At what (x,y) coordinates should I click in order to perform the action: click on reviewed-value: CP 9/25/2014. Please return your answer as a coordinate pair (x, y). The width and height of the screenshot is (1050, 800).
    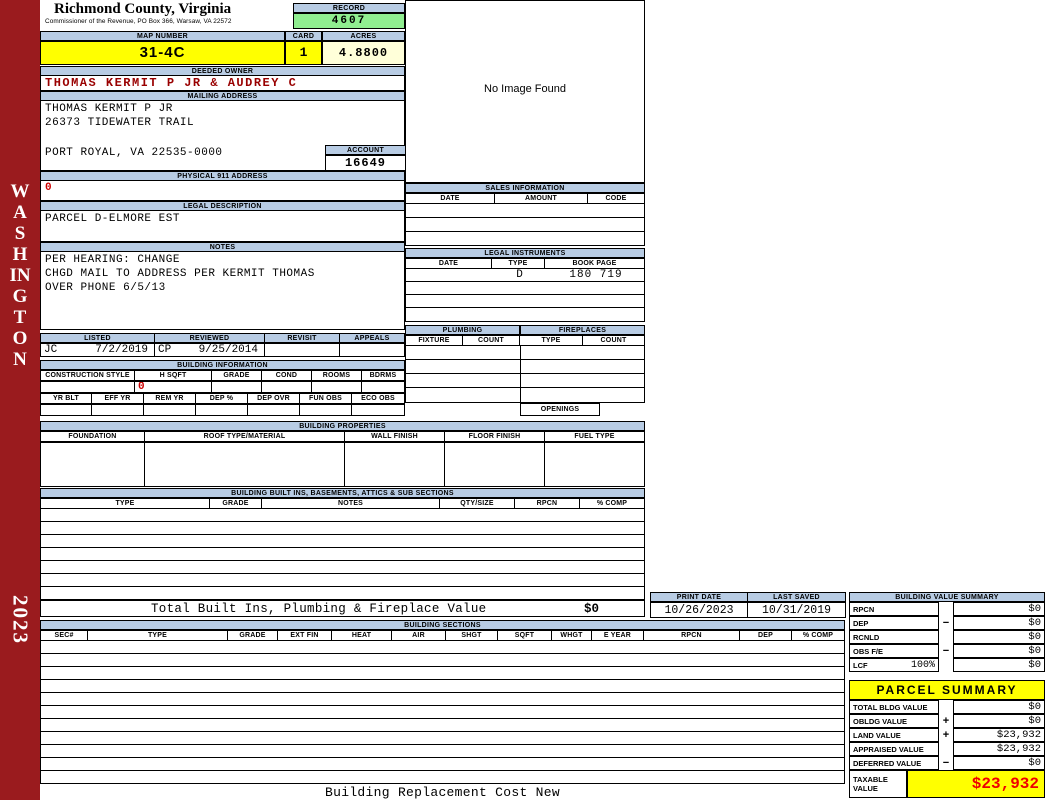
    Looking at the image, I should click on (210, 350).